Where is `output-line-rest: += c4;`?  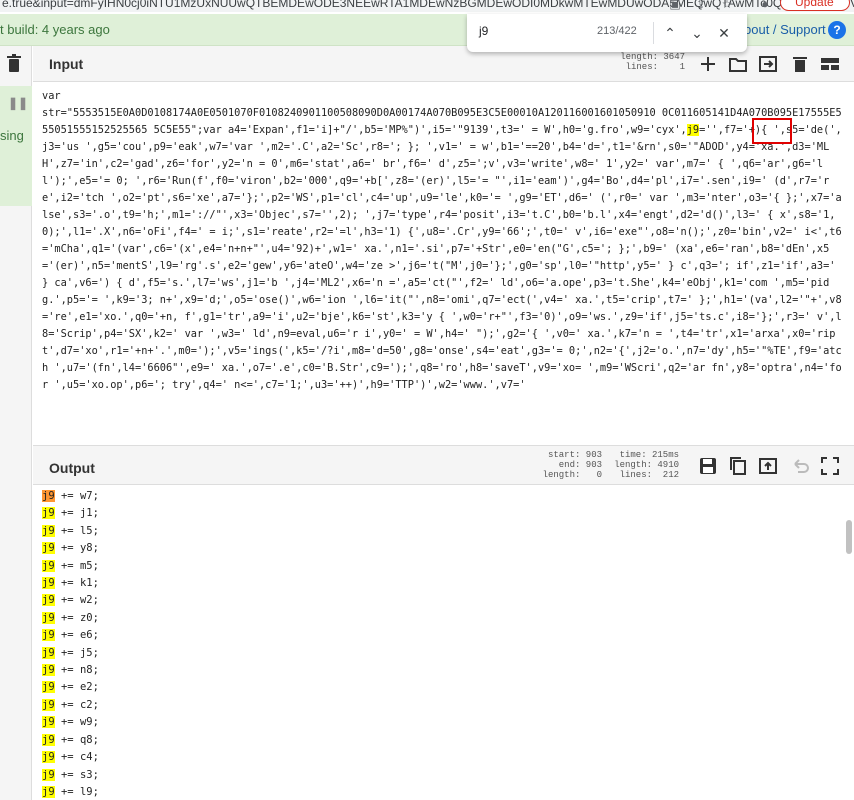 output-line-rest: += c4; is located at coordinates (76, 757).